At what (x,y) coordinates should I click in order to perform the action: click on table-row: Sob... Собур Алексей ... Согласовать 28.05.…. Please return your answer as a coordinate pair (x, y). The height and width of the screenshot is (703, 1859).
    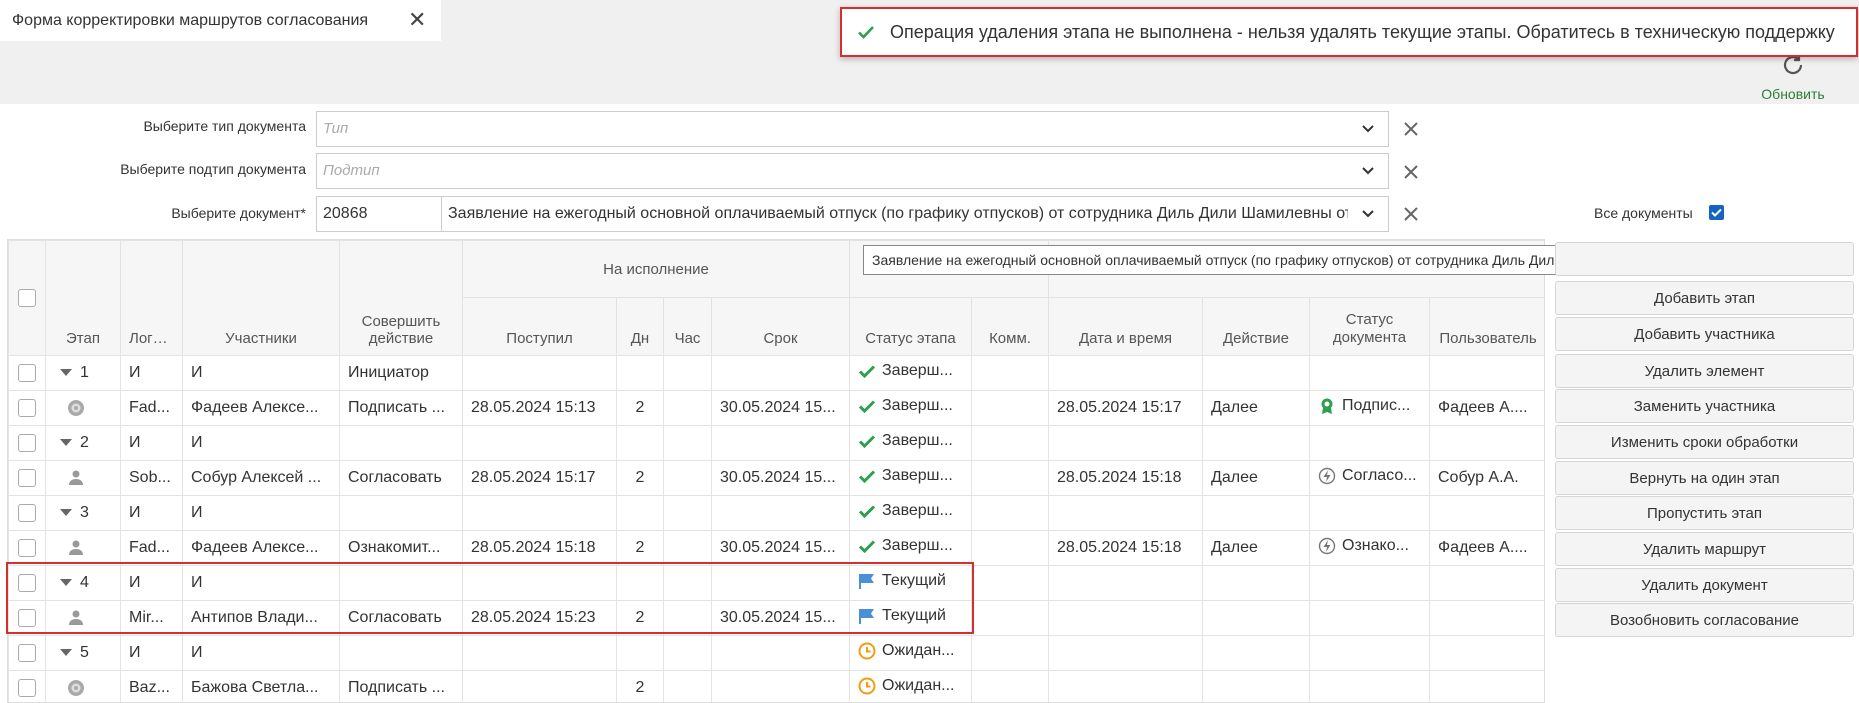
    Looking at the image, I should click on (776, 478).